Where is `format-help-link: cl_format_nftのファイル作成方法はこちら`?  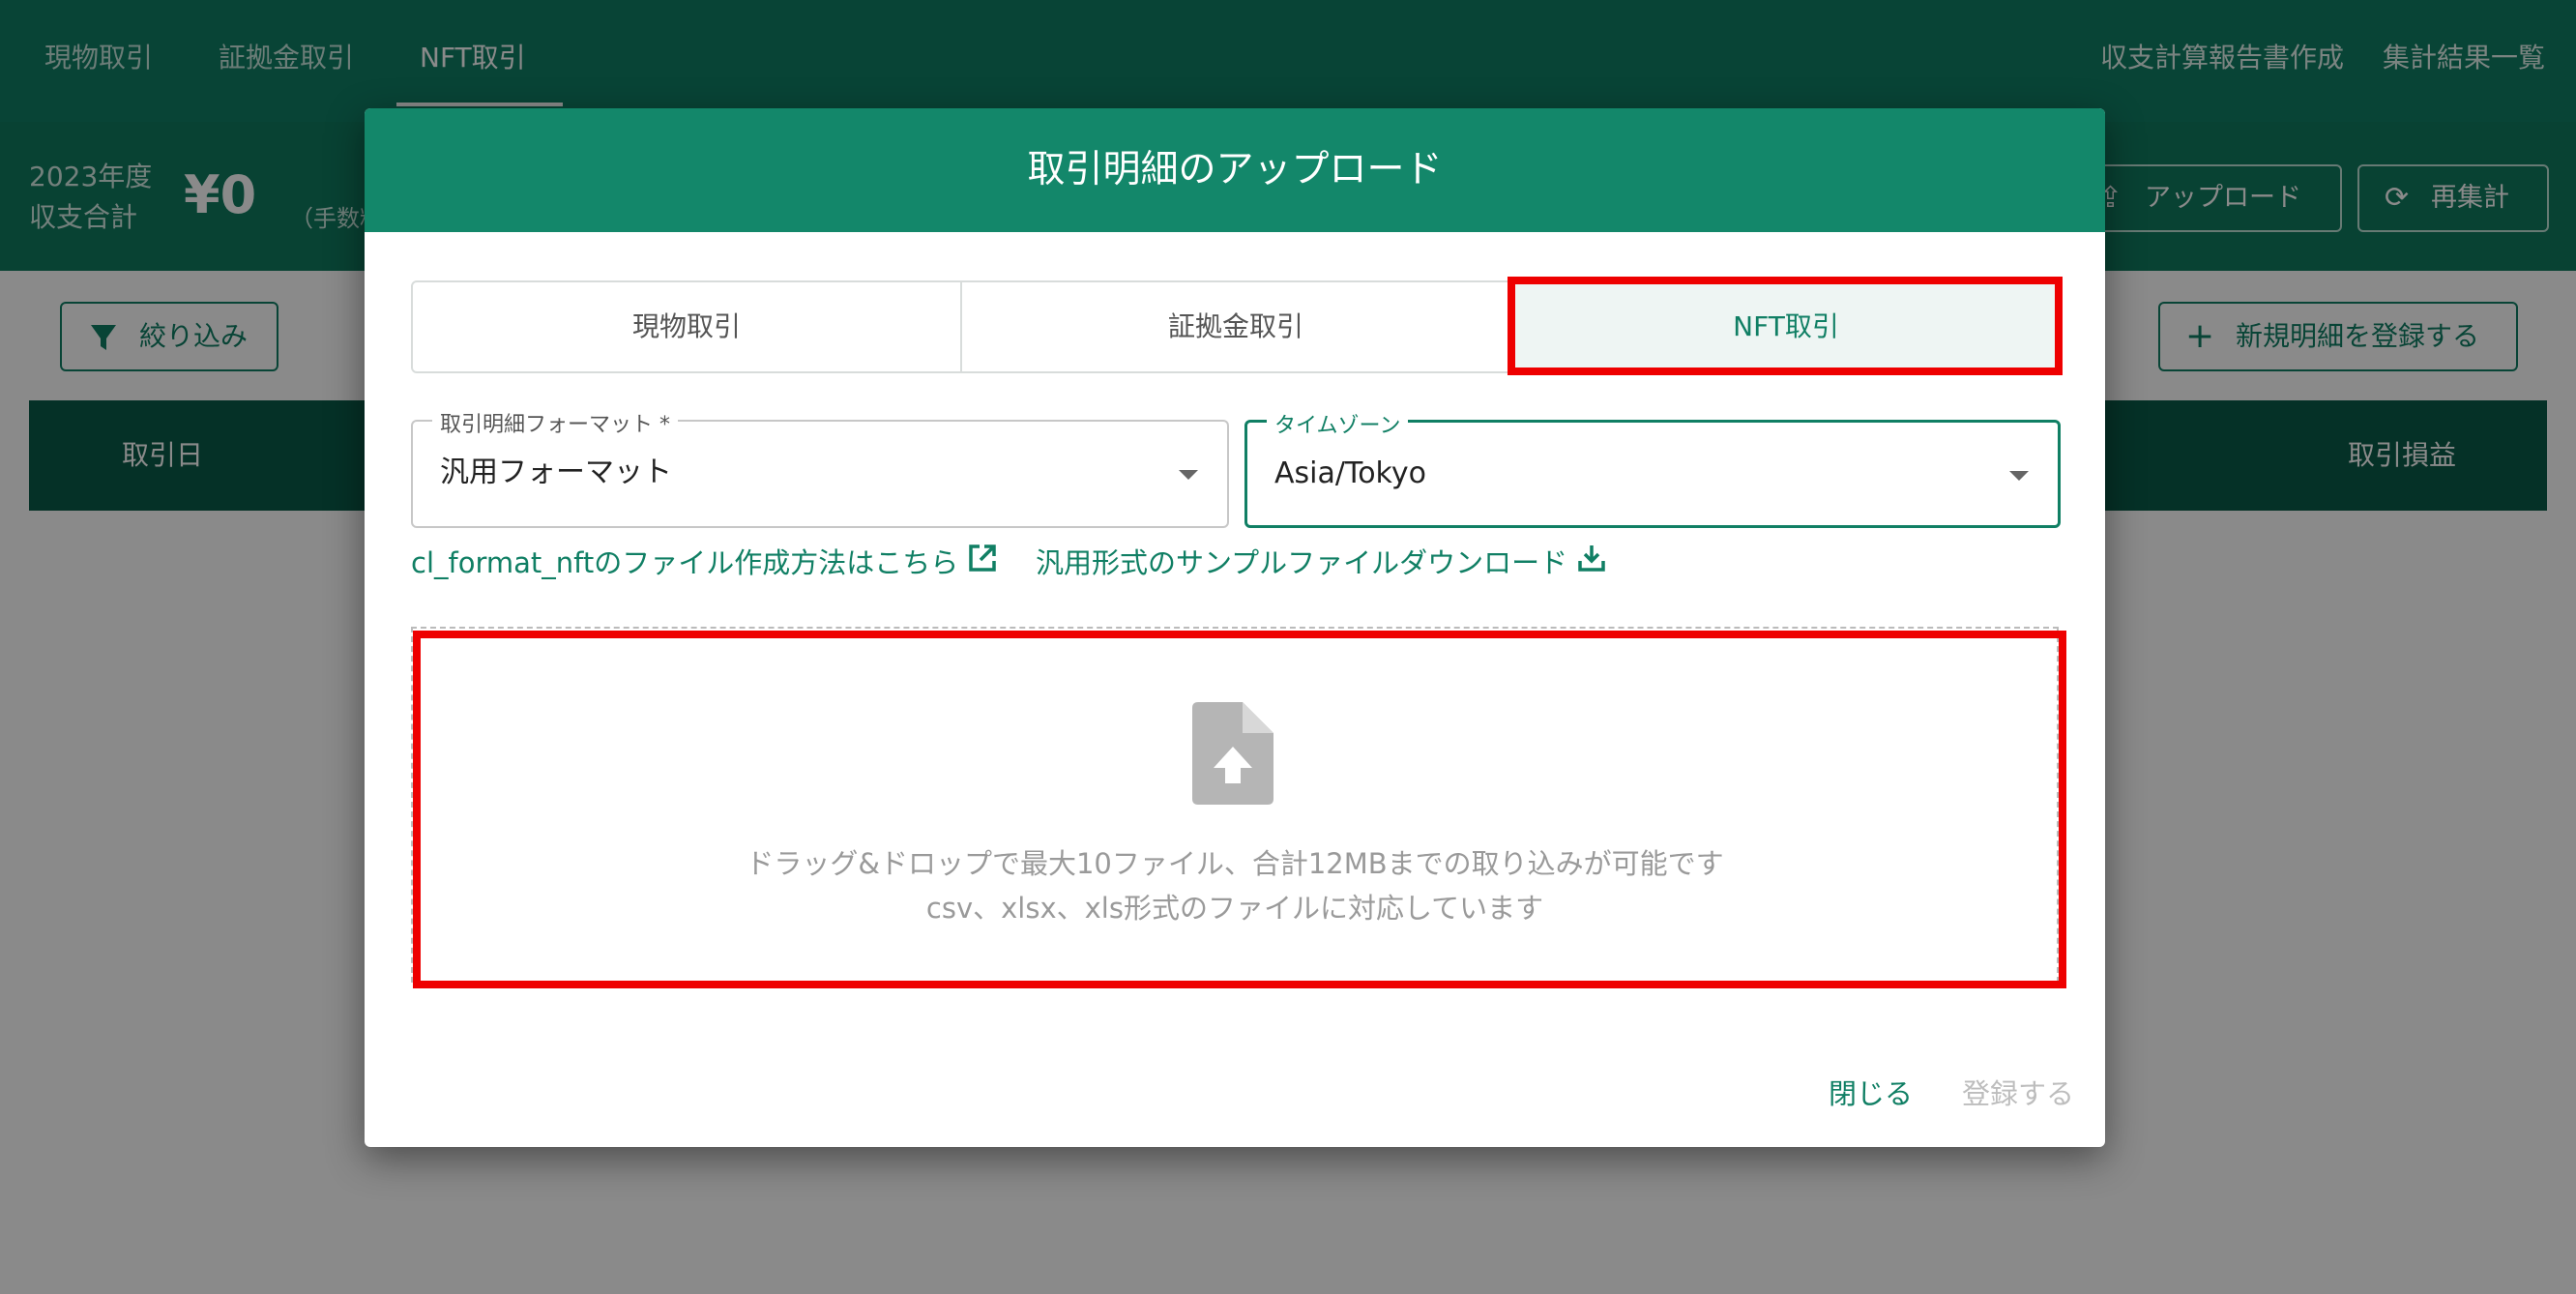 format-help-link: cl_format_nftのファイル作成方法はこちら is located at coordinates (705, 563).